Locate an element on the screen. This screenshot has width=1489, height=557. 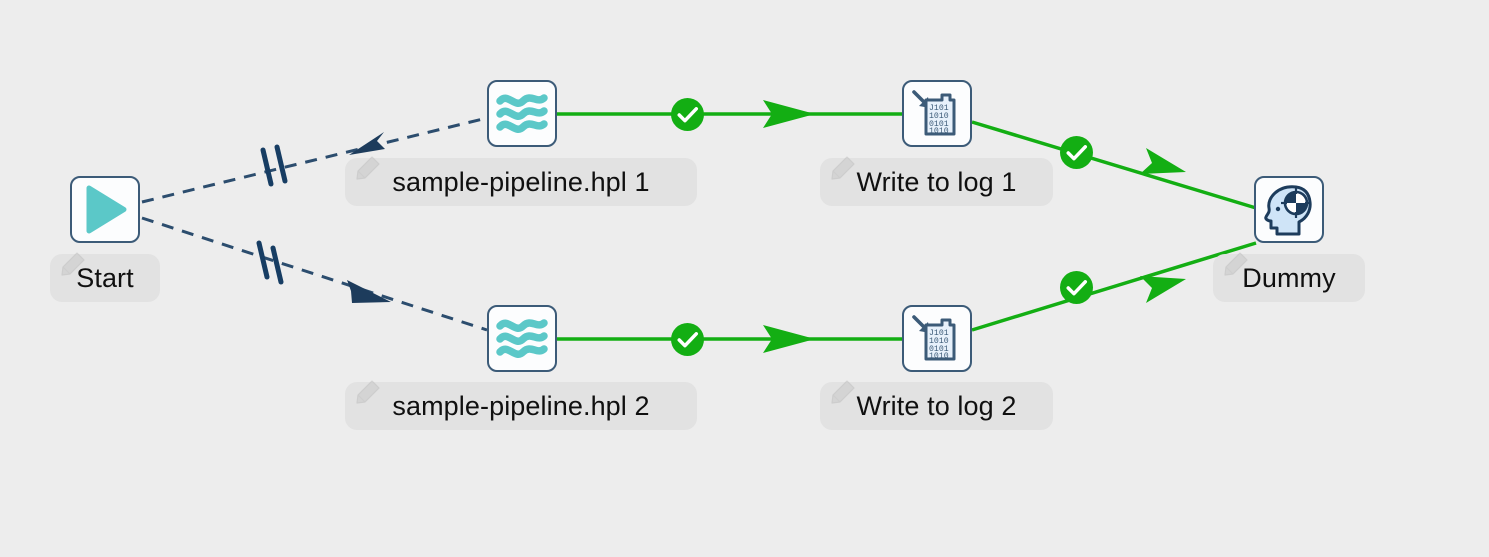
node-label-pipeline-1: sample-pipeline.hpl 1 is located at coordinates (521, 181).